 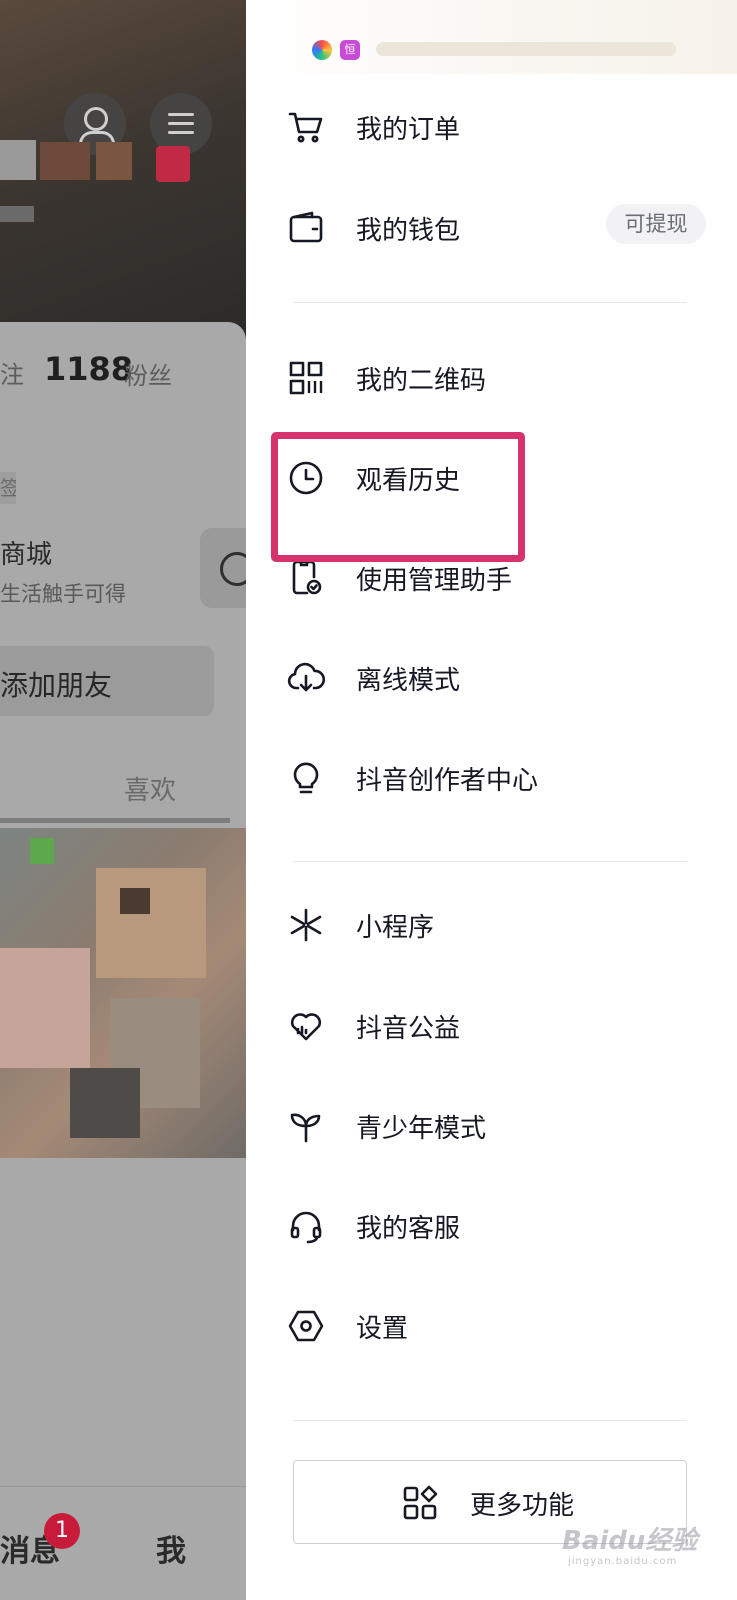 I want to click on messages-badge: 1, so click(x=62, y=1531).